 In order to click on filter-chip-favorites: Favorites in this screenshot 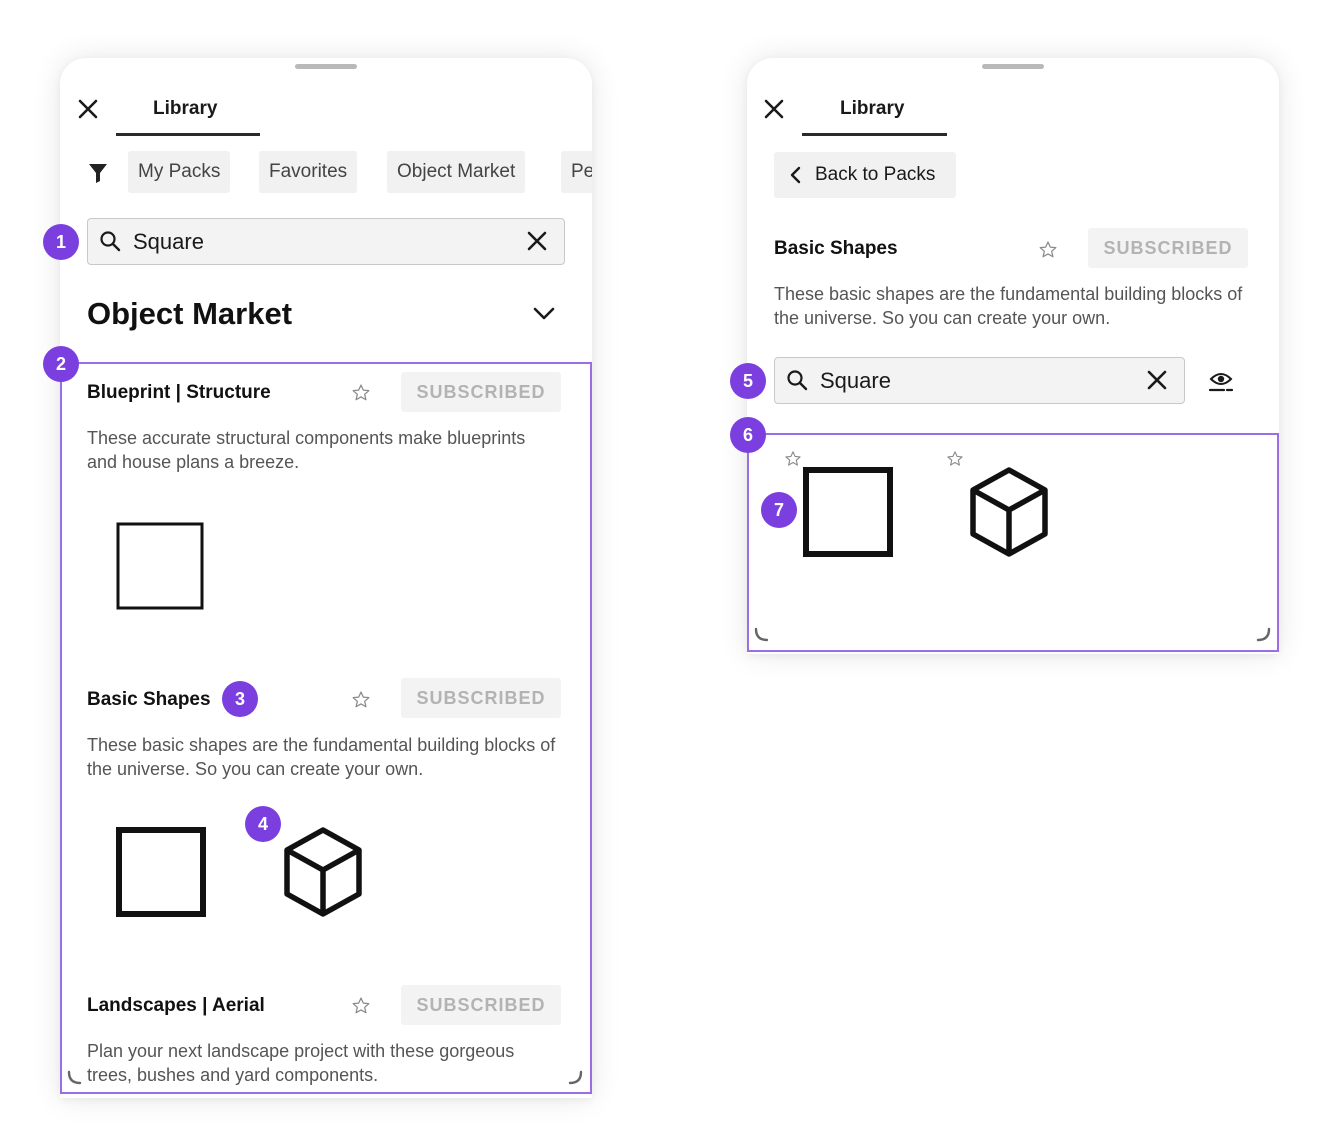, I will do `click(308, 172)`.